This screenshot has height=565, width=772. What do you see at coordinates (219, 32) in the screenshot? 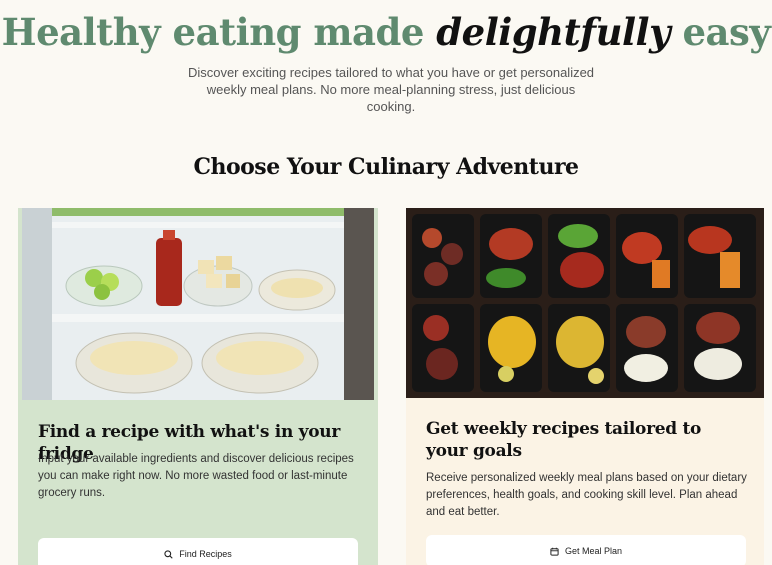
I see `hero-title-start: Healthy eating made` at bounding box center [219, 32].